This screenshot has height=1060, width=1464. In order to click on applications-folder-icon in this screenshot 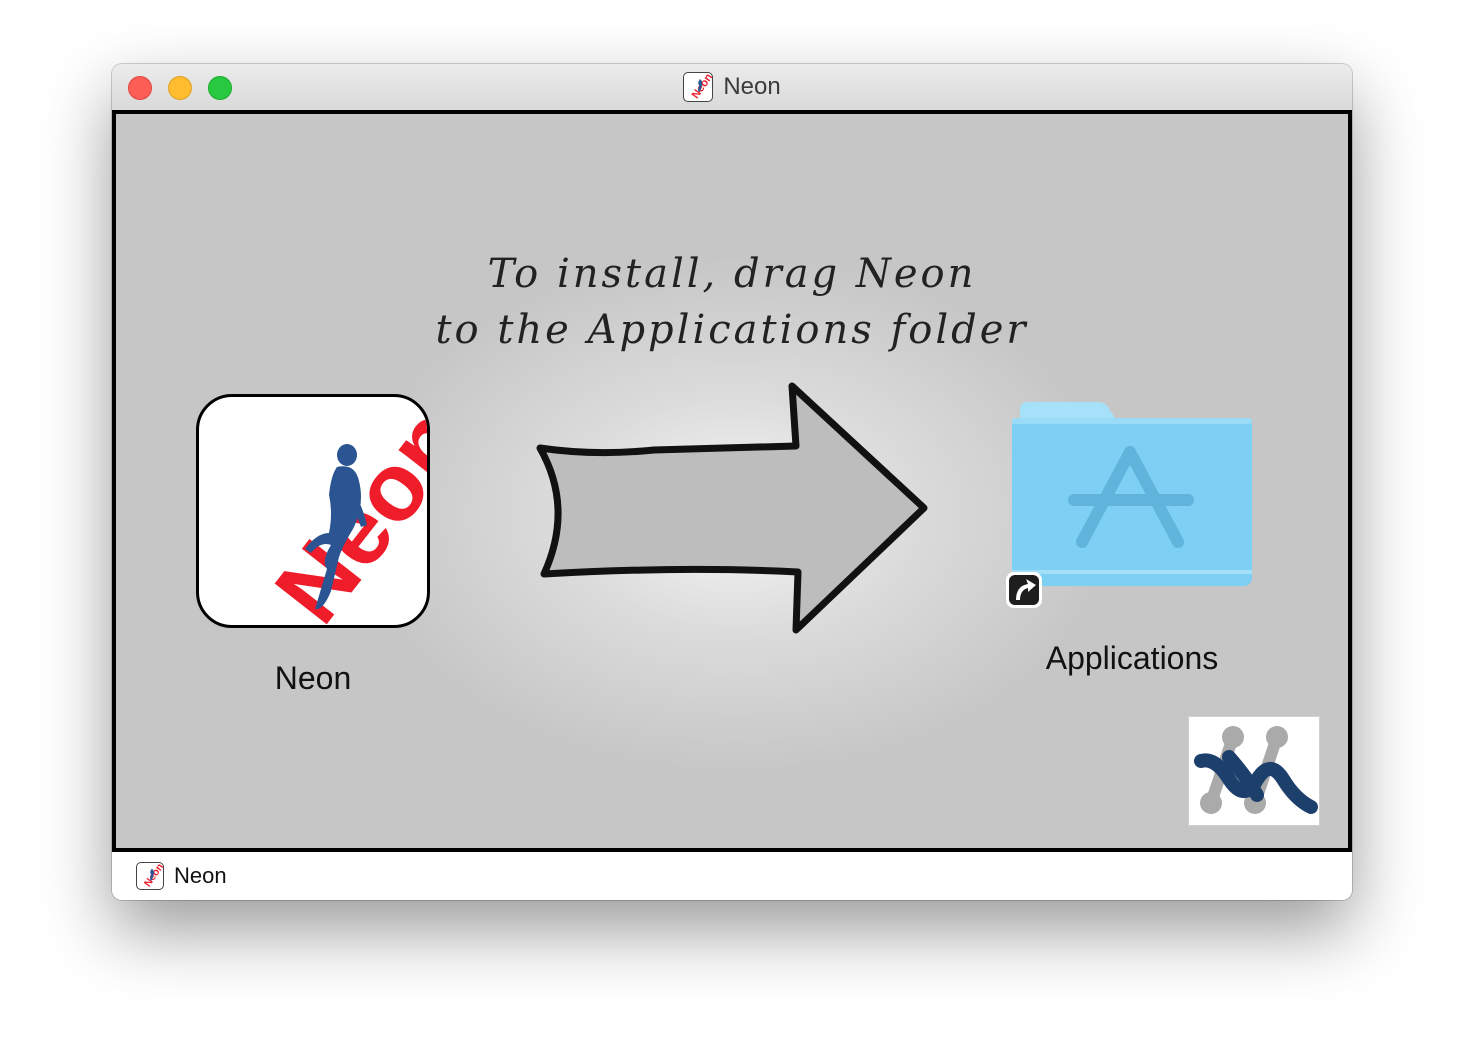, I will do `click(1132, 491)`.